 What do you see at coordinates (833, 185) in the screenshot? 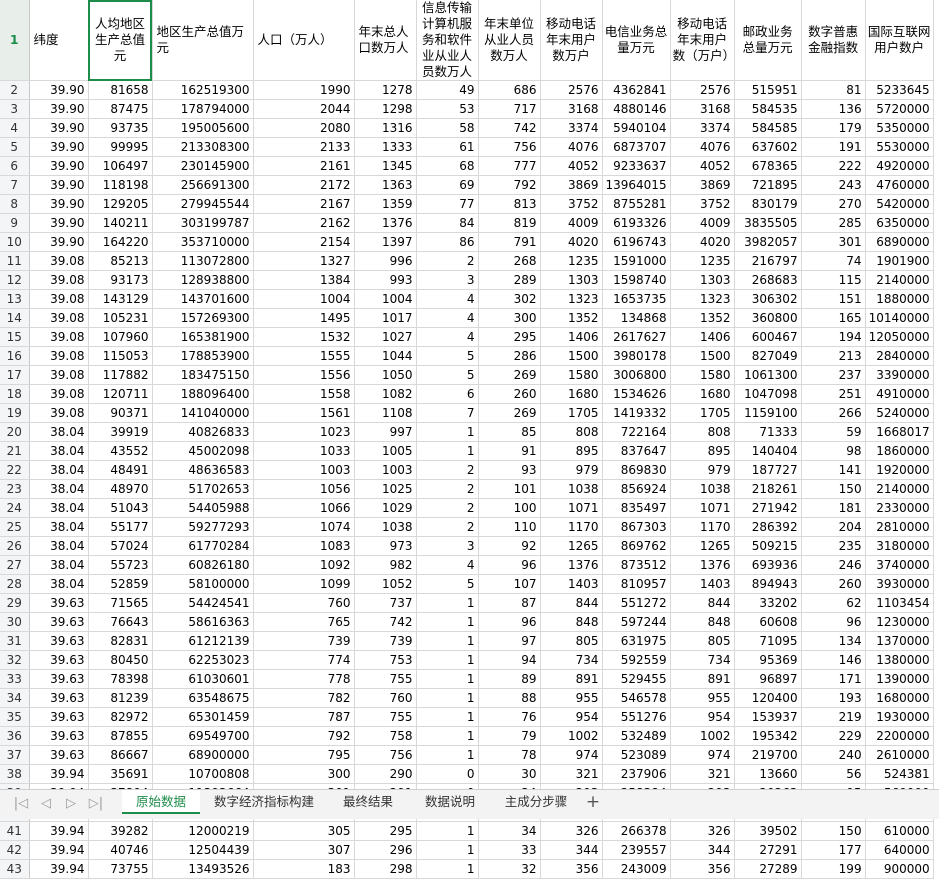
I see `data-cell: 243` at bounding box center [833, 185].